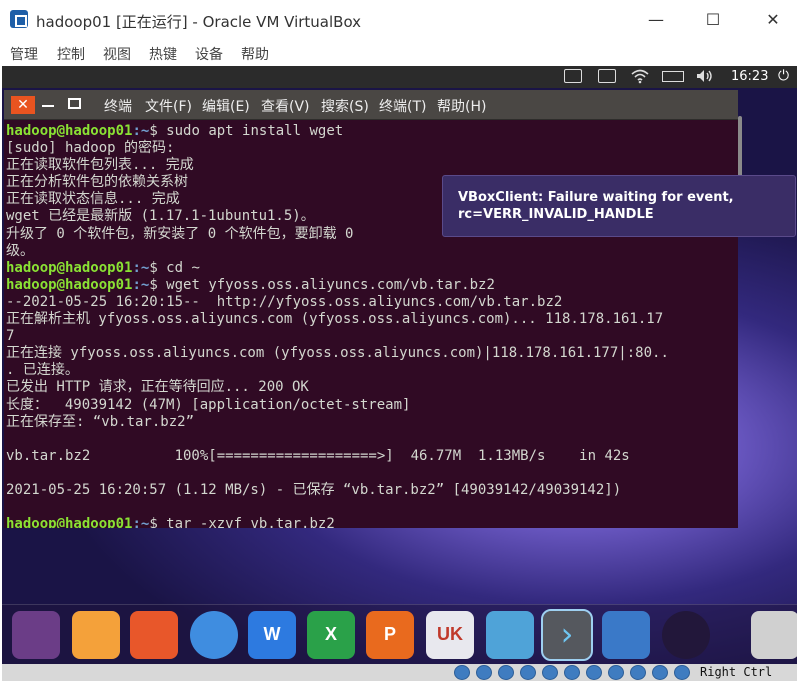  Describe the element at coordinates (550, 672) in the screenshot. I see `usb-icon` at that location.